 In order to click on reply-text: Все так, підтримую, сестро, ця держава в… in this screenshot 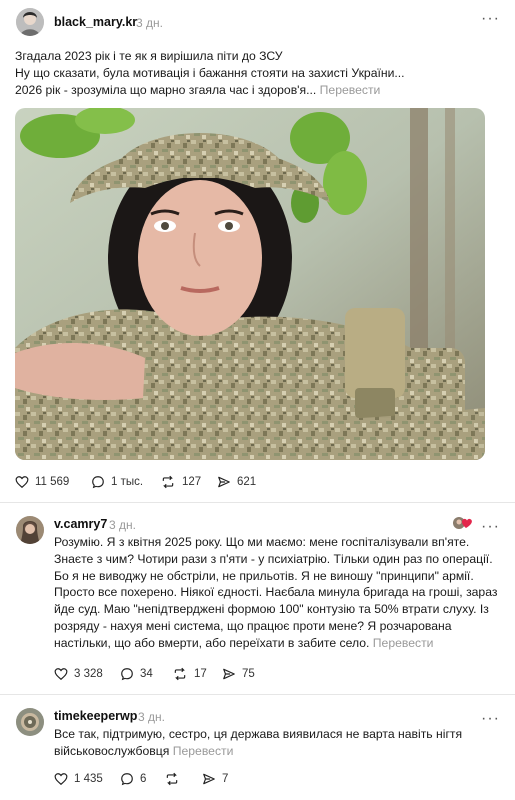, I will do `click(281, 743)`.